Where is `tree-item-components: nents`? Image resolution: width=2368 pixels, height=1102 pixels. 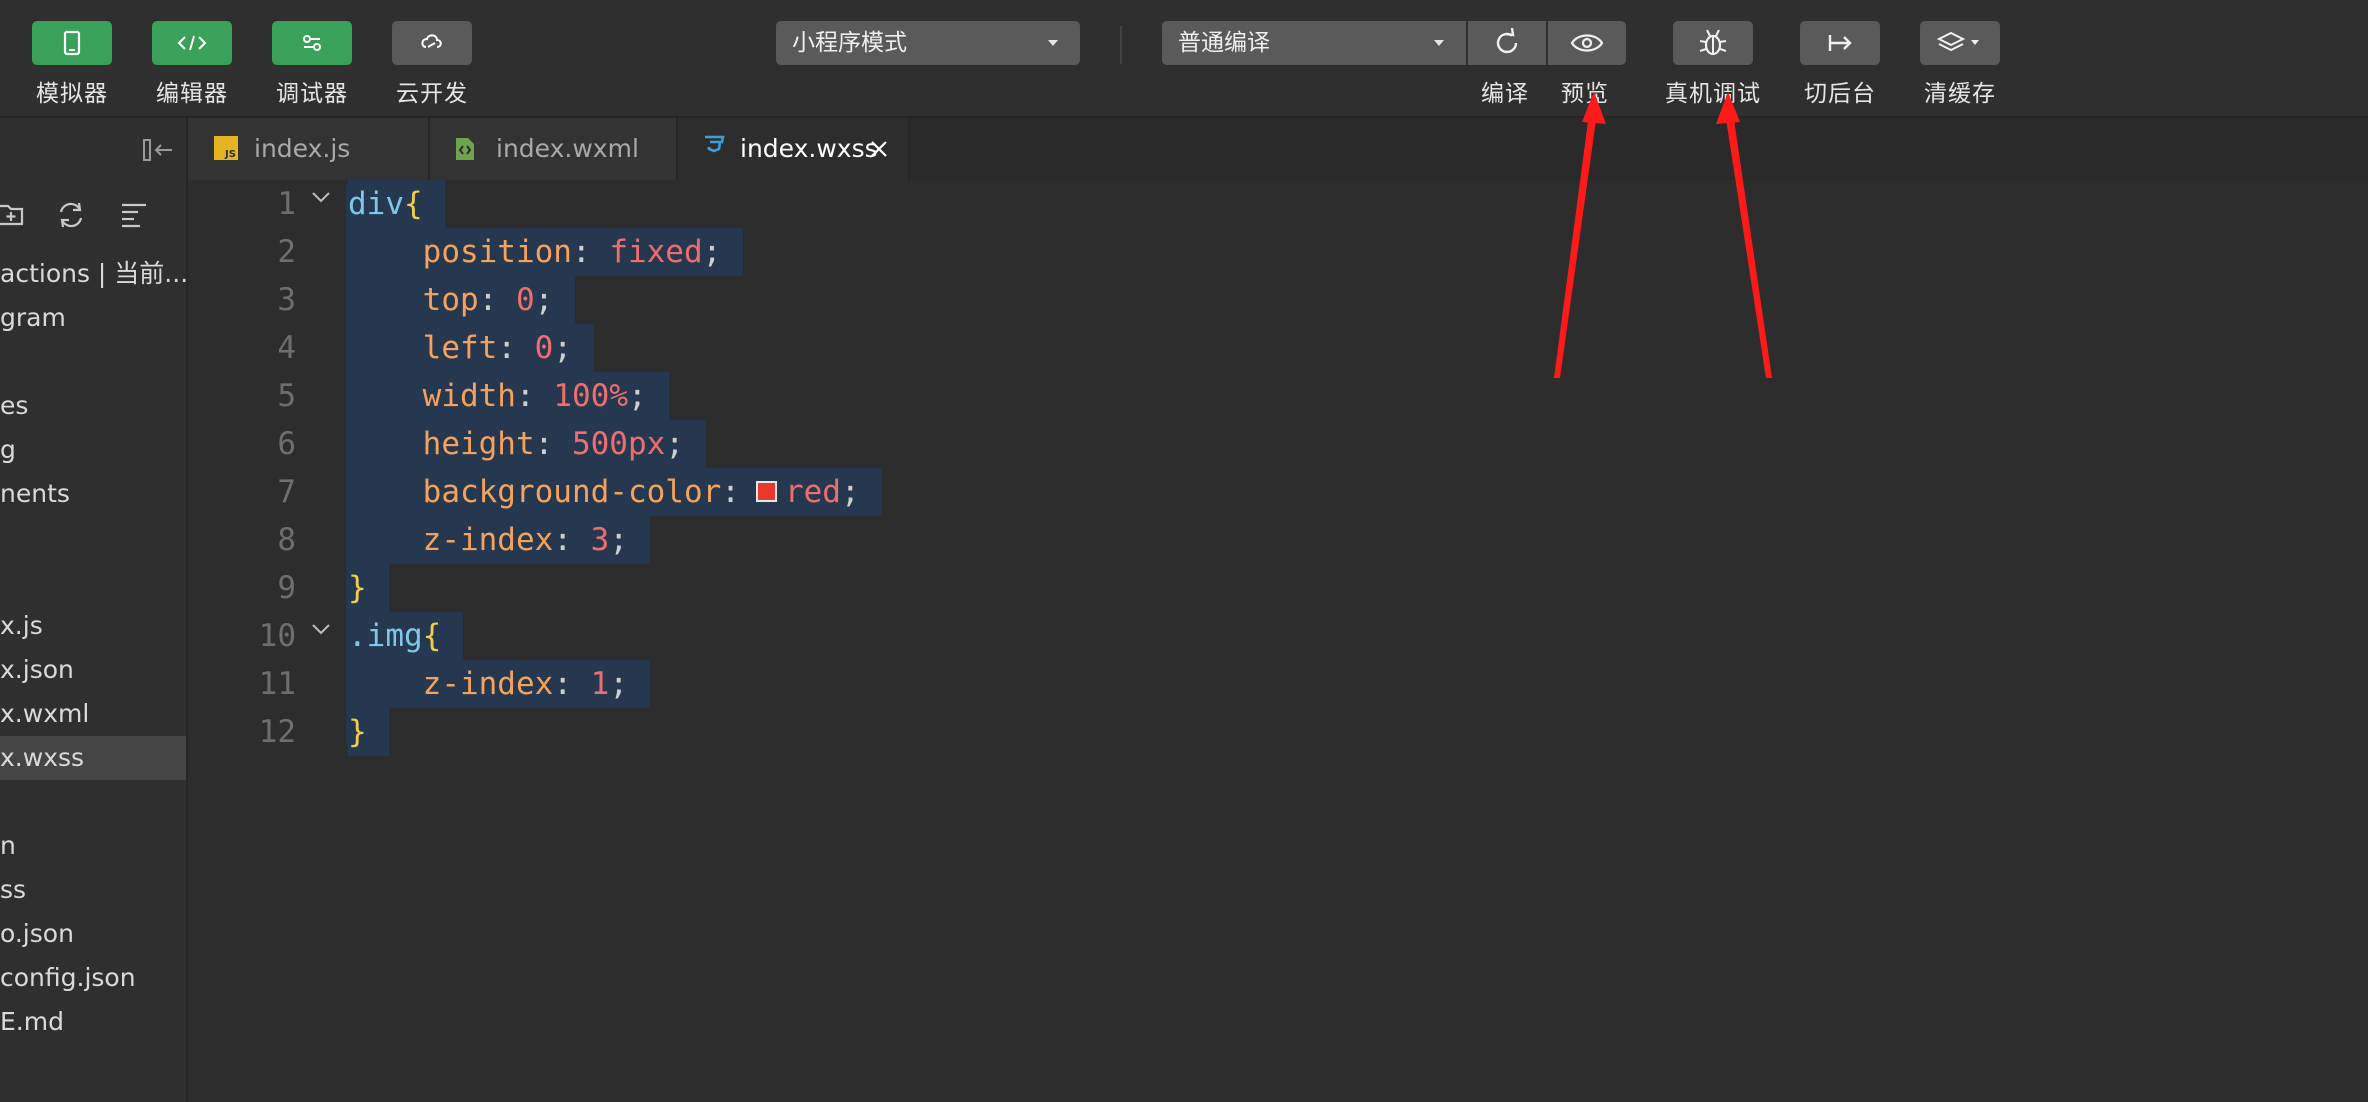
tree-item-components: nents is located at coordinates (93, 494).